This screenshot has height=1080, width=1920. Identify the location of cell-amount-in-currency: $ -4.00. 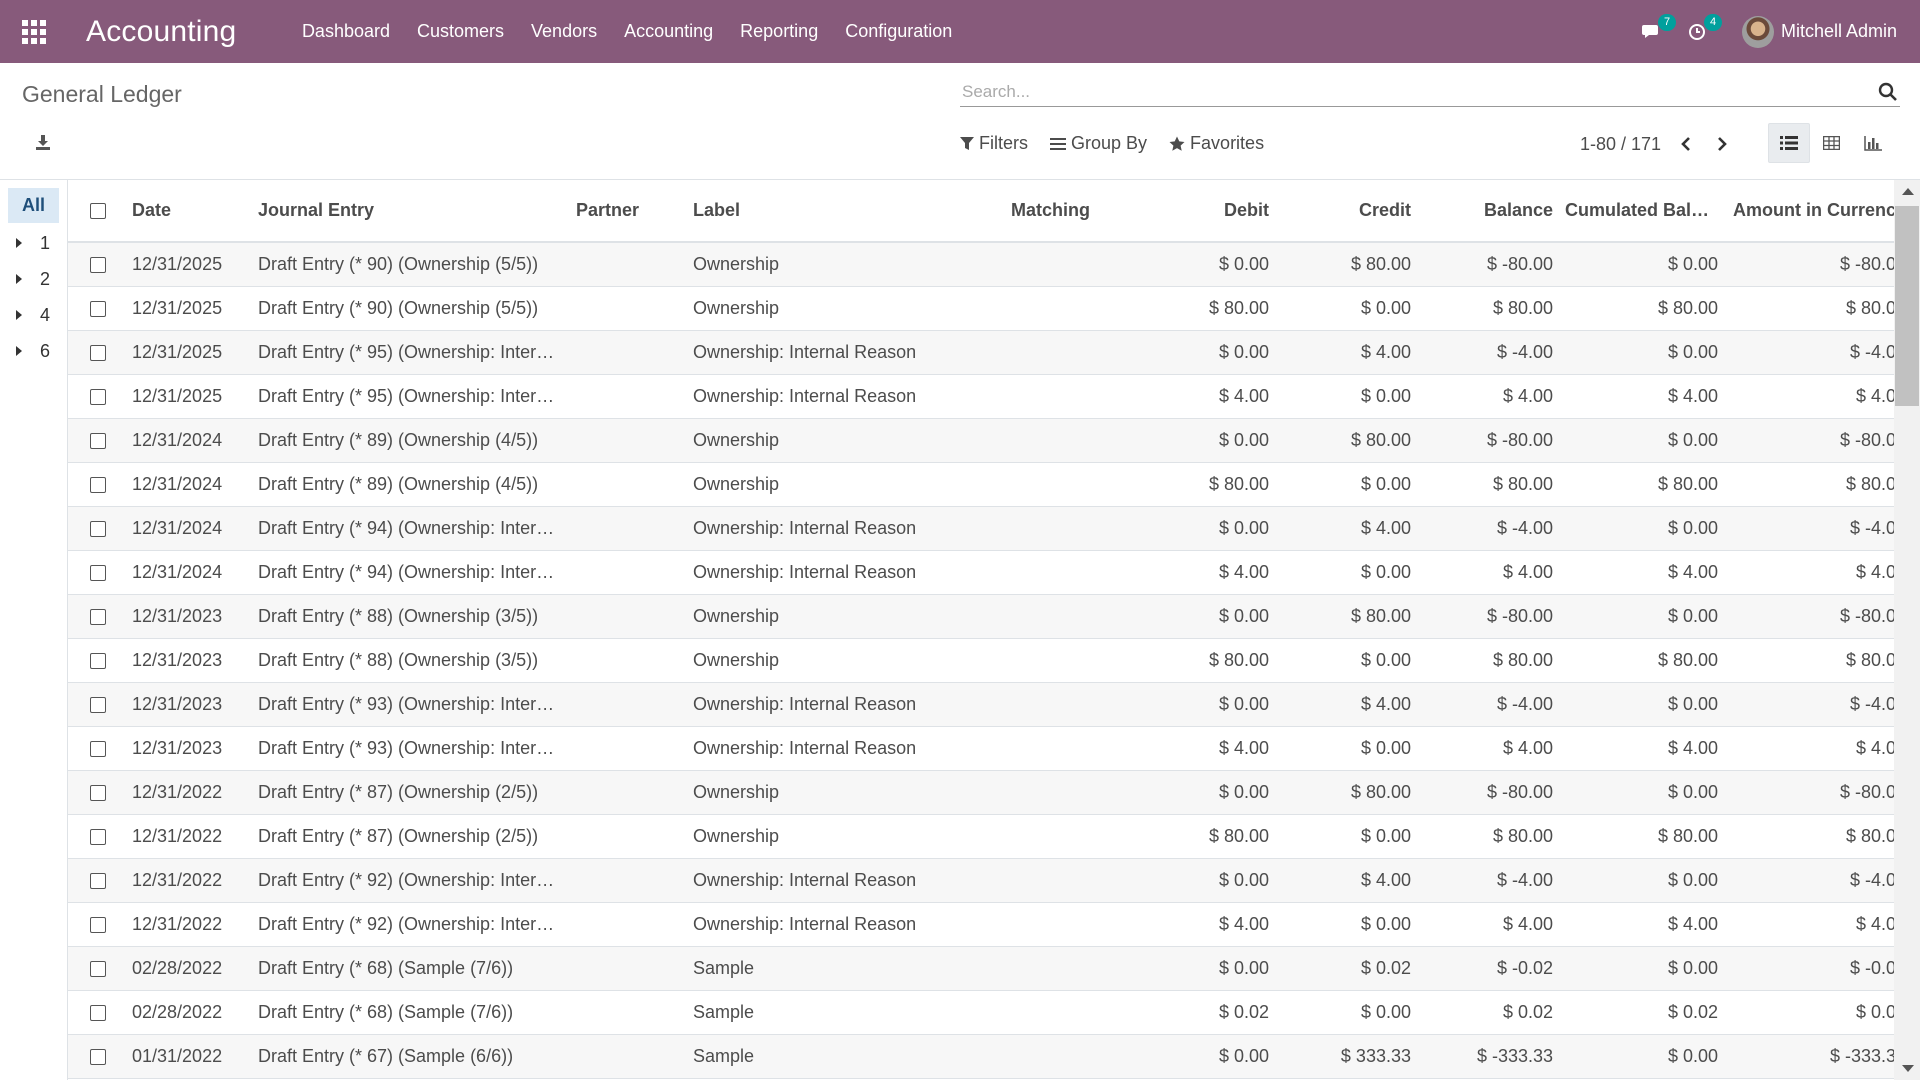
(1809, 352).